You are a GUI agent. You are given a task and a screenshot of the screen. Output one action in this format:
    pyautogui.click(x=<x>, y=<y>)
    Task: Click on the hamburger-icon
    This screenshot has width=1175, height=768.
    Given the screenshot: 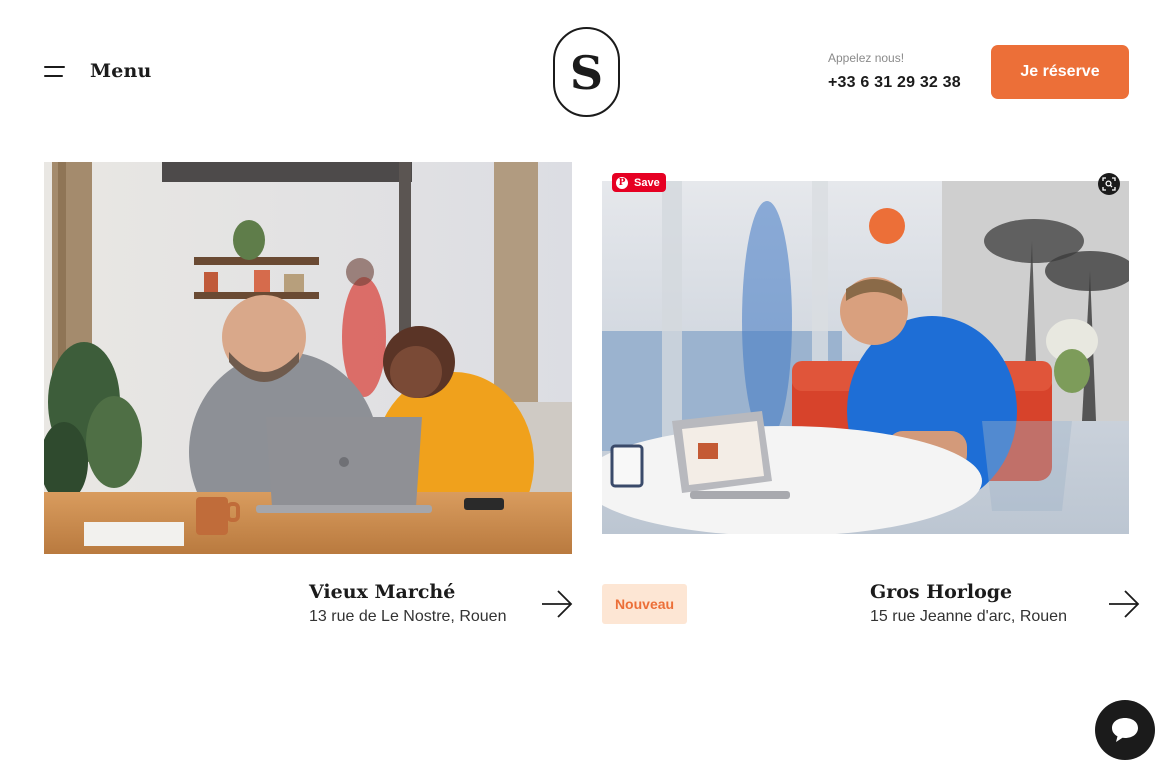 What is the action you would take?
    pyautogui.click(x=54, y=71)
    